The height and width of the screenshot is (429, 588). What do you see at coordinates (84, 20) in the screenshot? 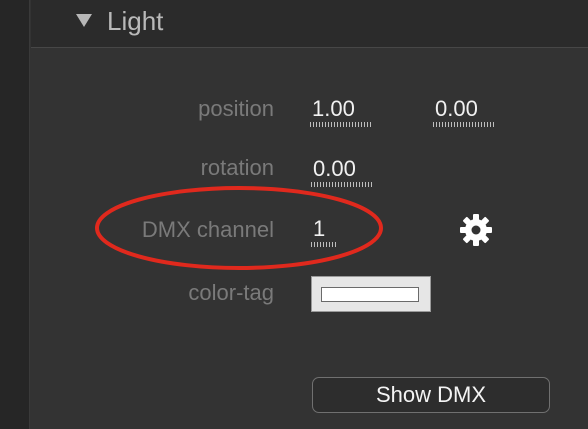
I see `triangle-down-icon` at bounding box center [84, 20].